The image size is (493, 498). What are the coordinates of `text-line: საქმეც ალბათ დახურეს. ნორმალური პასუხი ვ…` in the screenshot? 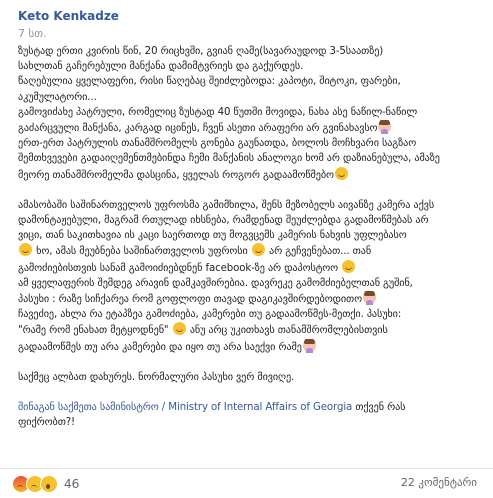 It's located at (156, 377).